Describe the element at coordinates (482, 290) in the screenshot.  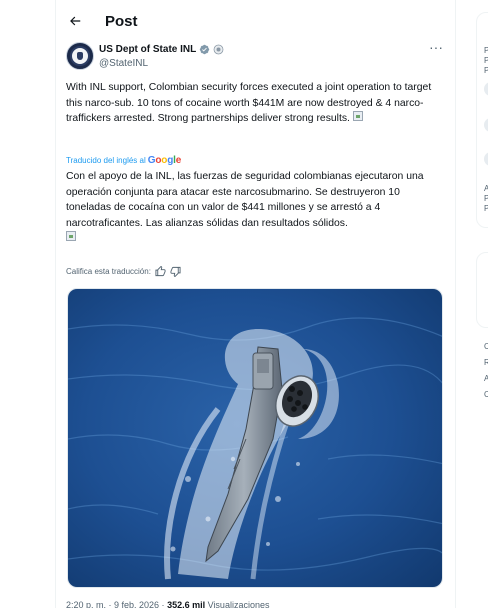
I see `sidebar-card` at that location.